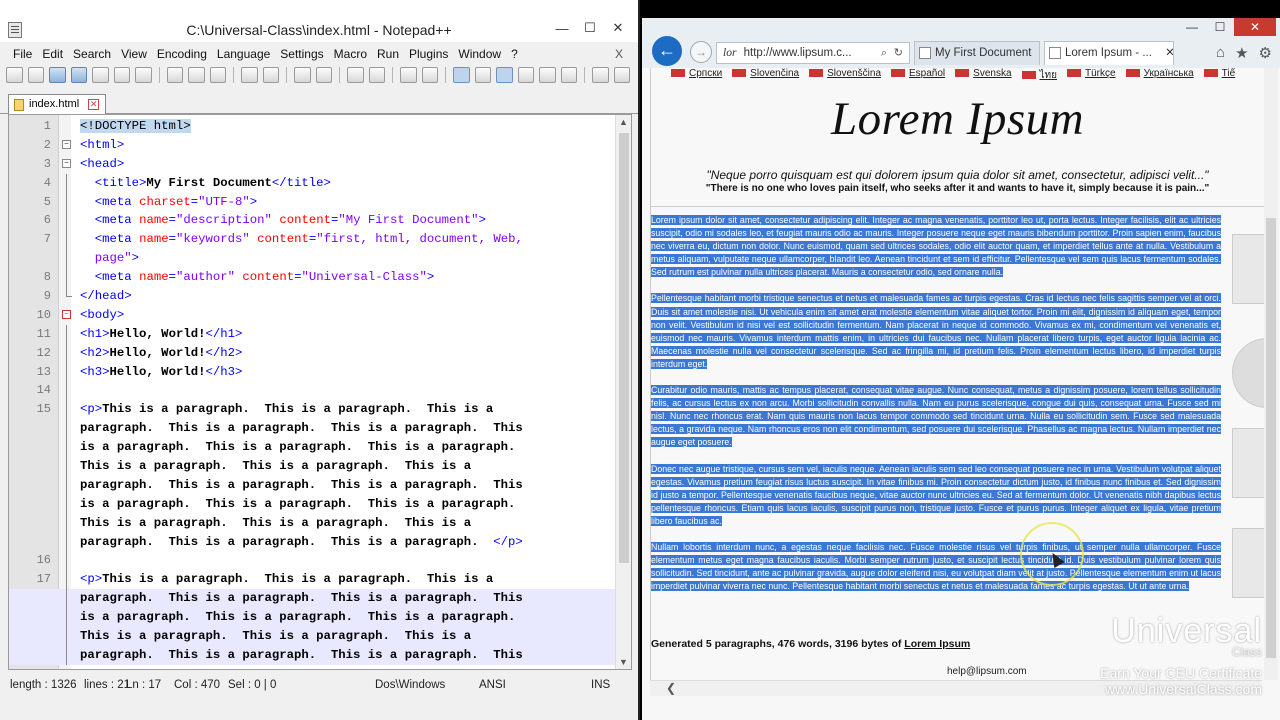 This screenshot has height=720, width=1280. I want to click on replace-icon, so click(324, 75).